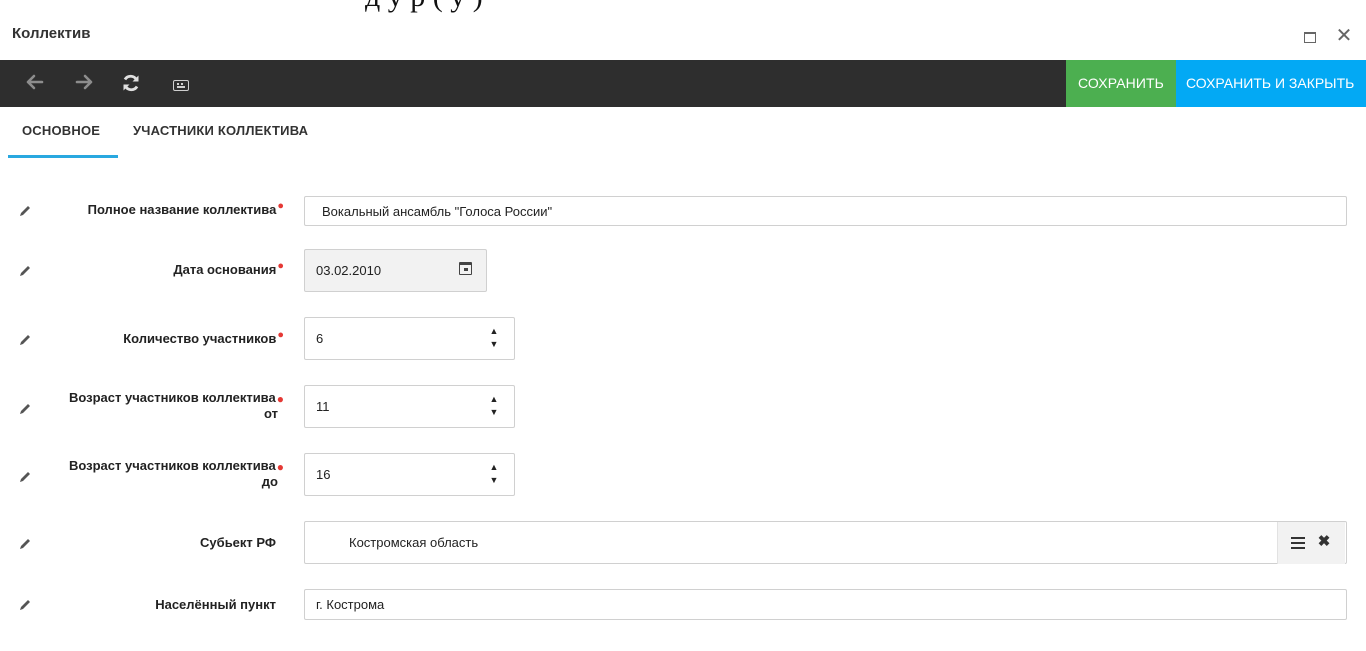 This screenshot has width=1366, height=651. Describe the element at coordinates (414, 542) in the screenshot. I see `region-selected-value: Костромская область` at that location.